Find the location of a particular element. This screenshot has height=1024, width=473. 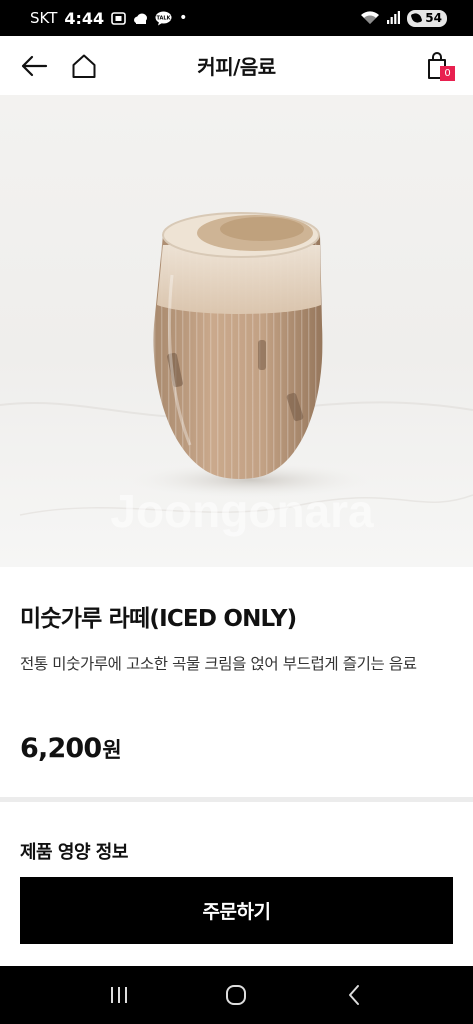

status-bar: SKT 4:44 TALK • 54 is located at coordinates (236, 18).